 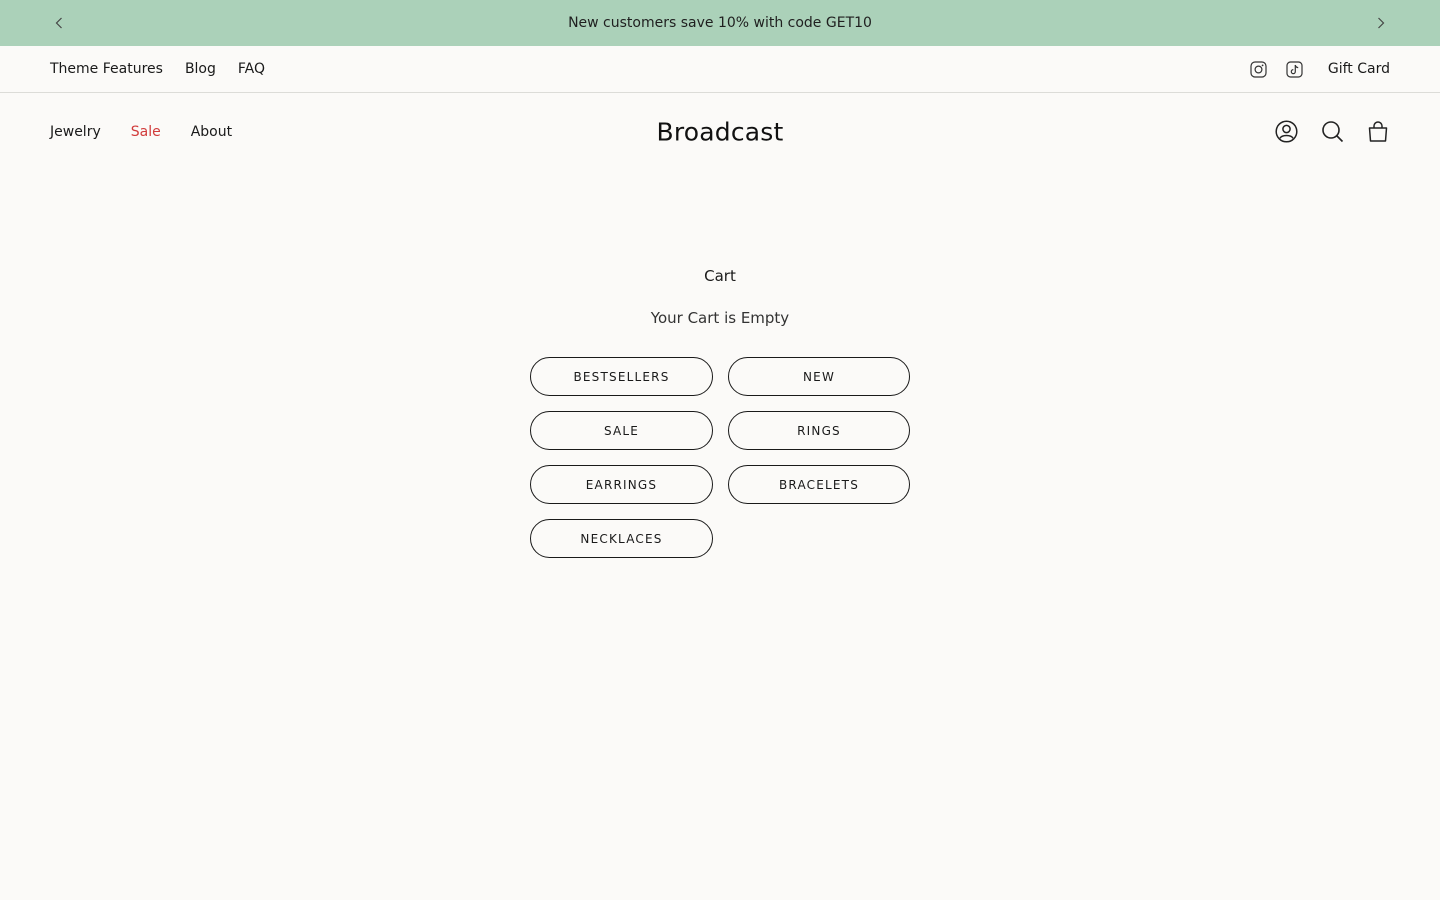 I want to click on search-icon, so click(x=1332, y=132).